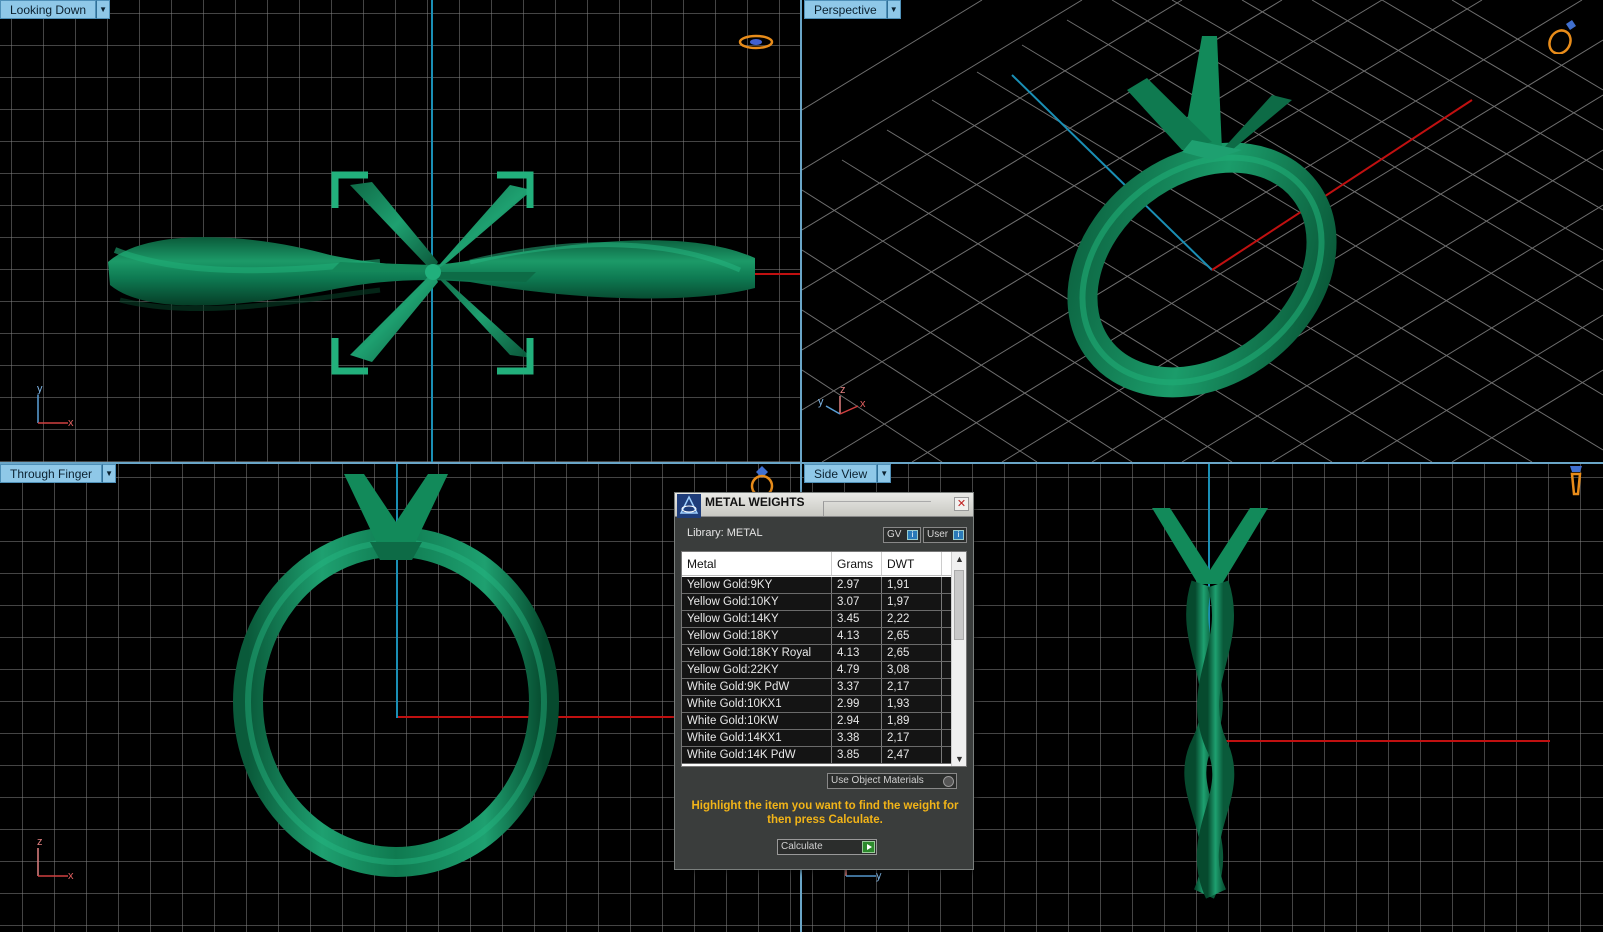  What do you see at coordinates (757, 585) in the screenshot?
I see `cell-metal: Yellow Gold:9KY` at bounding box center [757, 585].